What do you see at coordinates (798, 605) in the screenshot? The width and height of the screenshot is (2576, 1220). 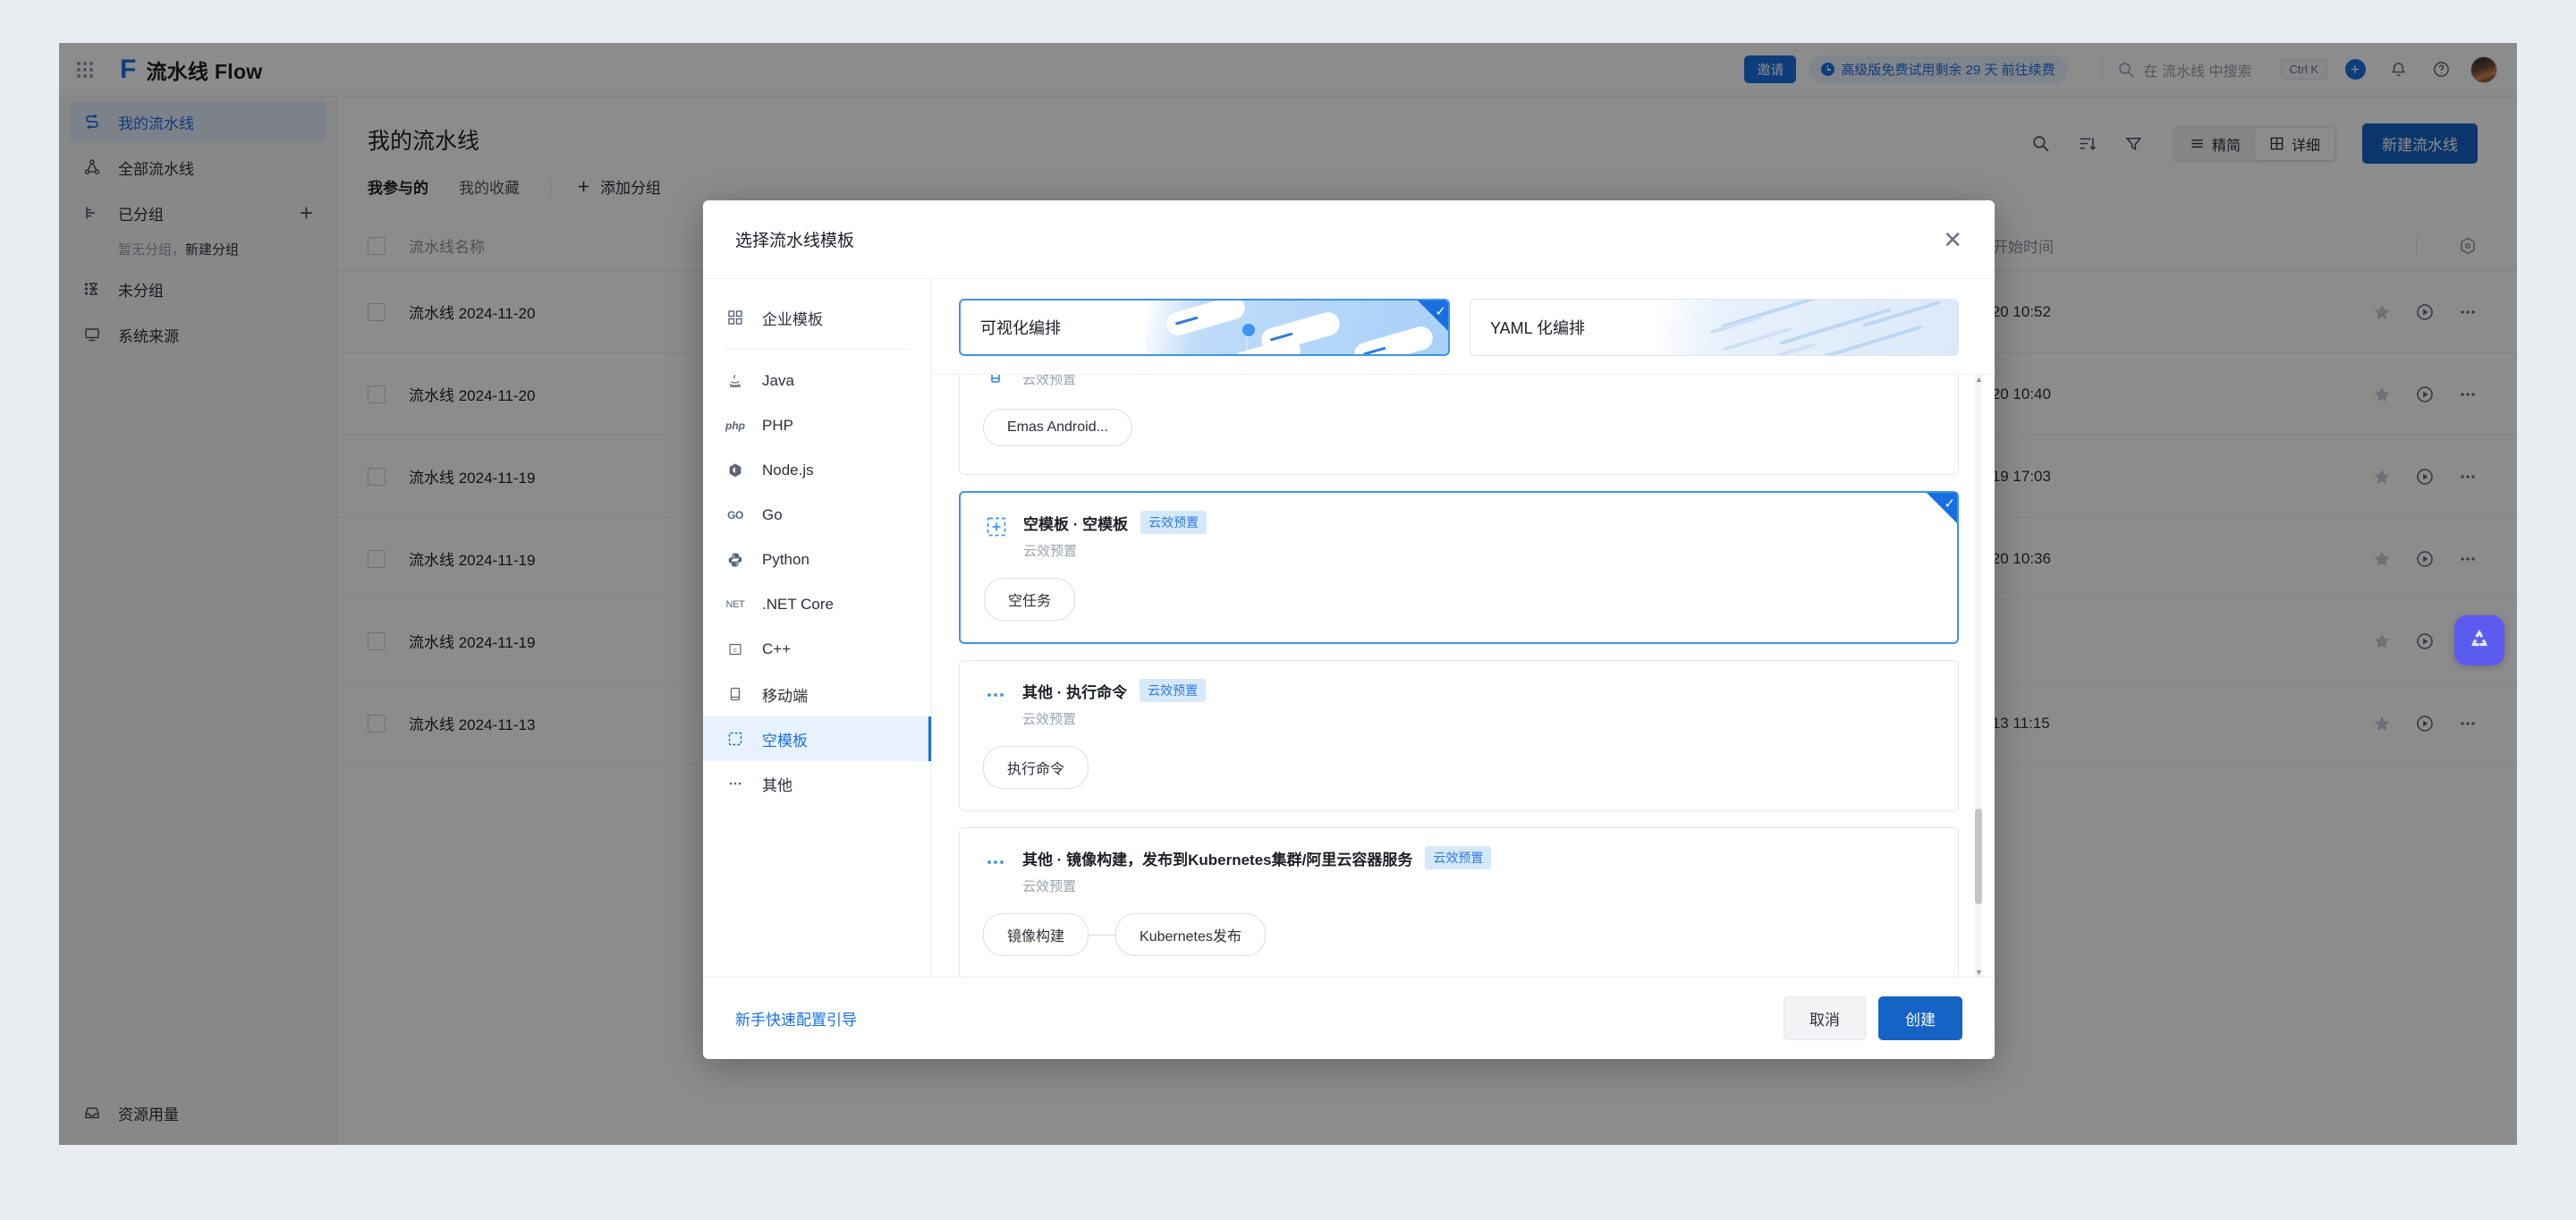 I see `nav-item-label: .NET Core` at bounding box center [798, 605].